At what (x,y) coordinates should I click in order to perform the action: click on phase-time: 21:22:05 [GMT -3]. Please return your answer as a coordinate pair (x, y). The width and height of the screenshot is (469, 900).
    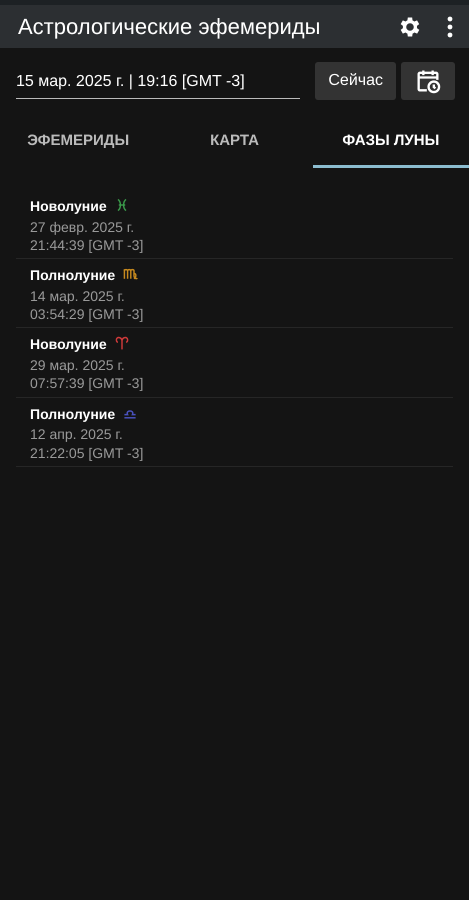
    Looking at the image, I should click on (87, 453).